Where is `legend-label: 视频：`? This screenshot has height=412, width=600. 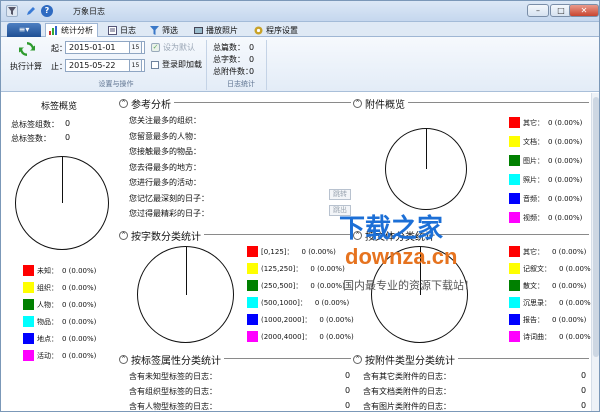
legend-label: 视频： is located at coordinates (533, 217).